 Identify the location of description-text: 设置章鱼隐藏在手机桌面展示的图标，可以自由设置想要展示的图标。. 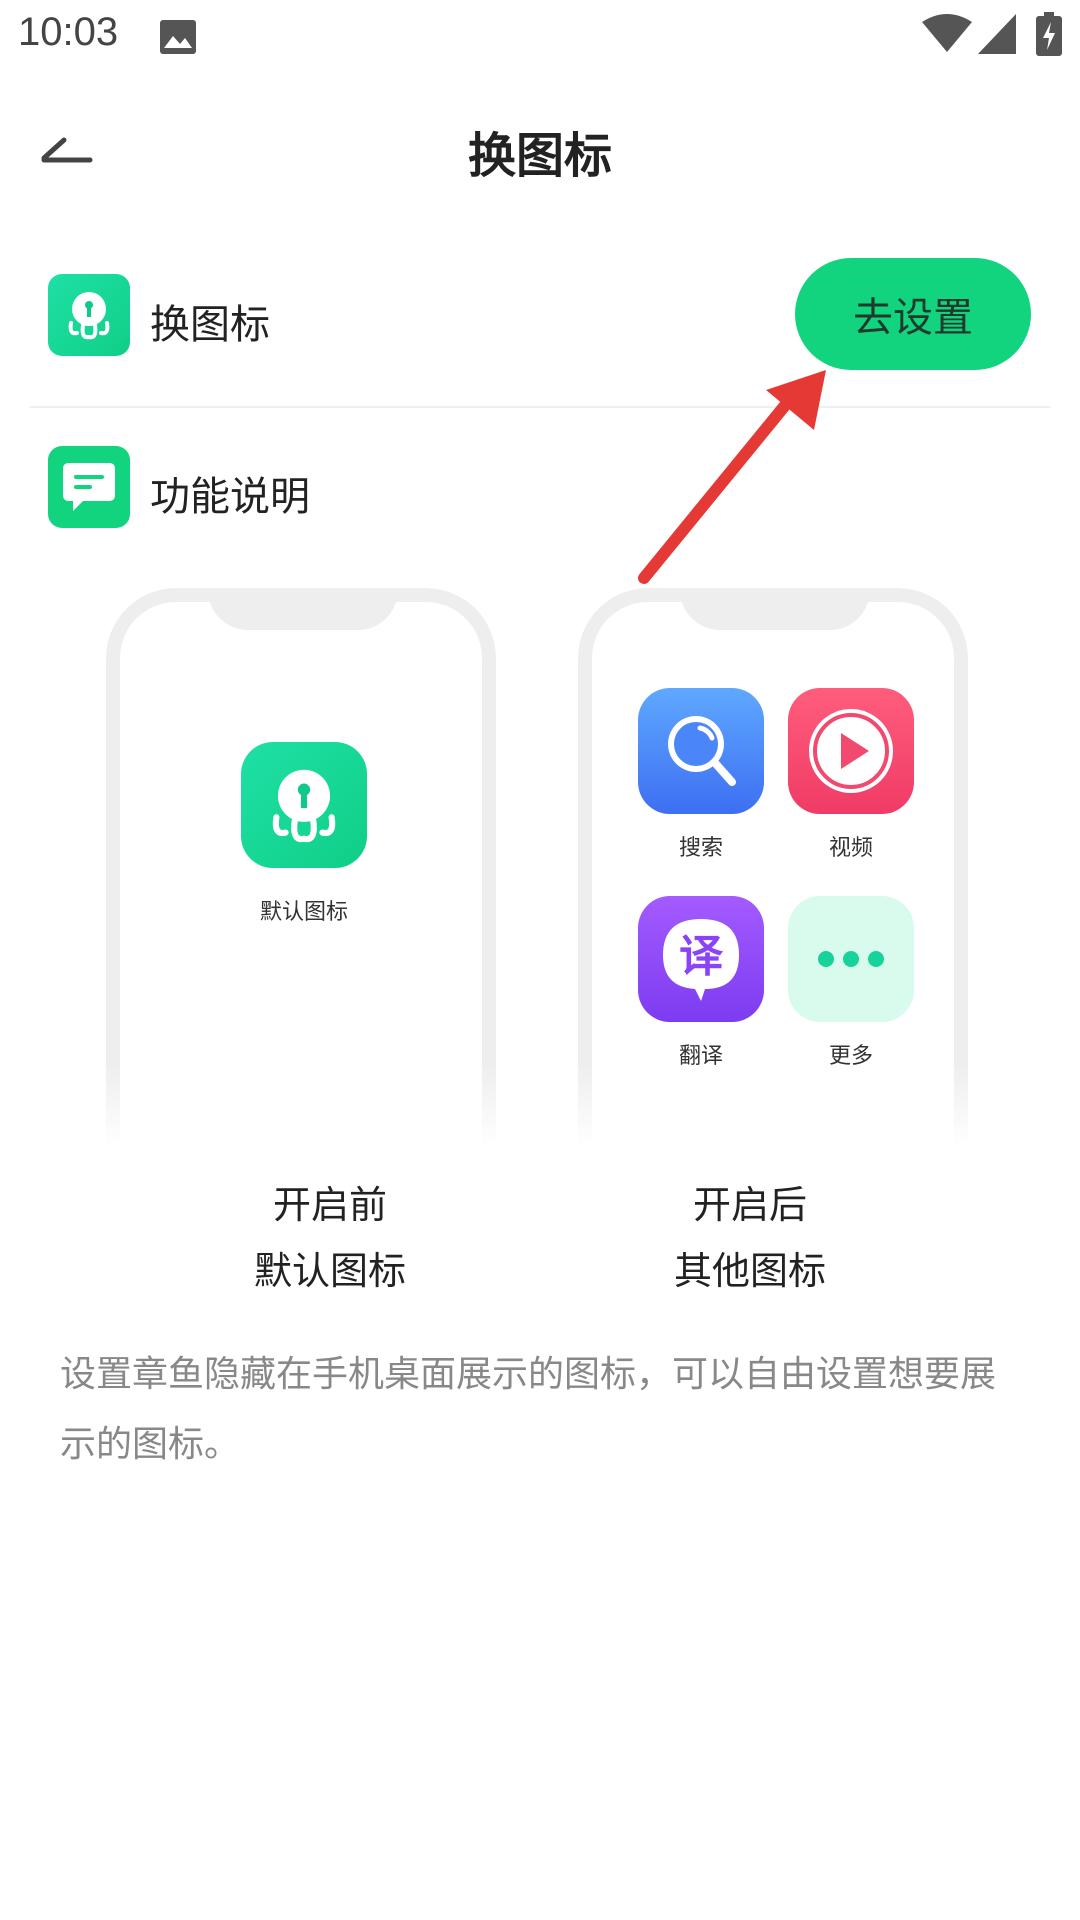
(528, 1409).